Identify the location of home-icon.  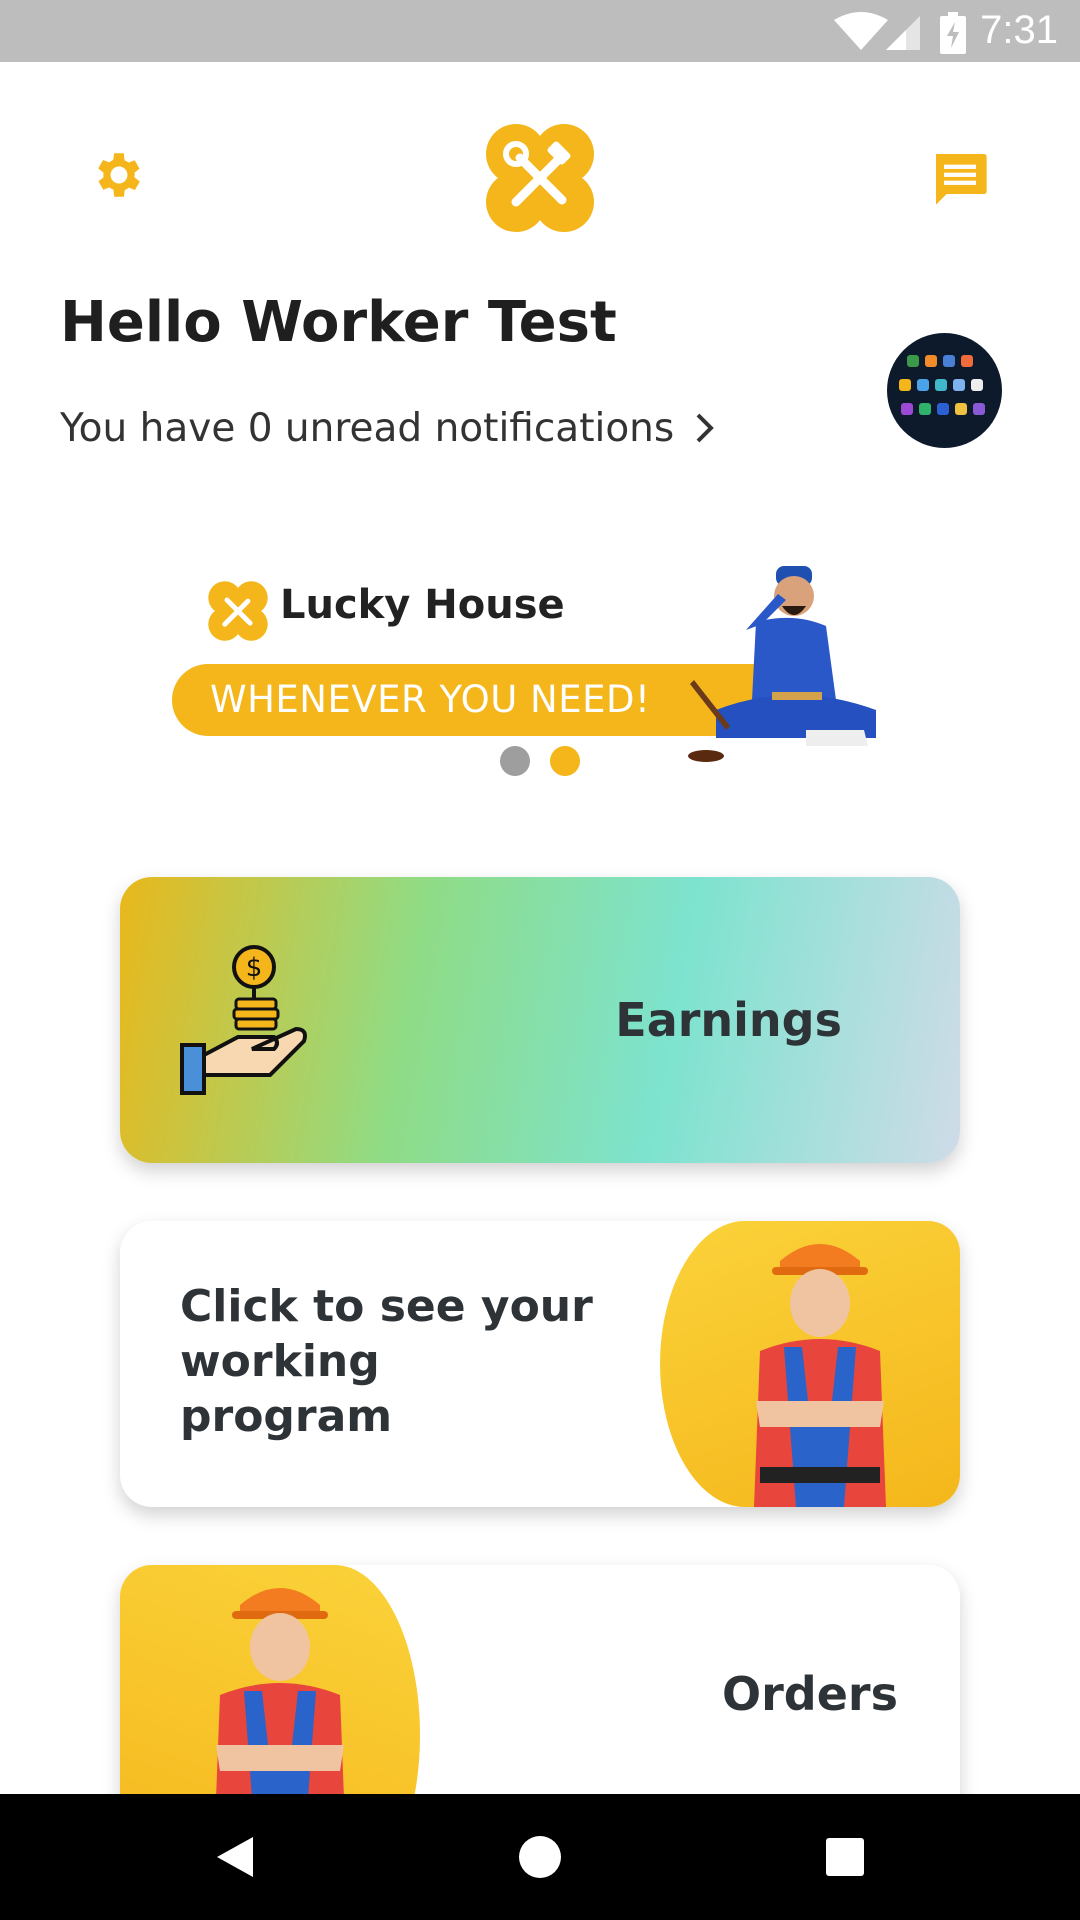
(540, 1857).